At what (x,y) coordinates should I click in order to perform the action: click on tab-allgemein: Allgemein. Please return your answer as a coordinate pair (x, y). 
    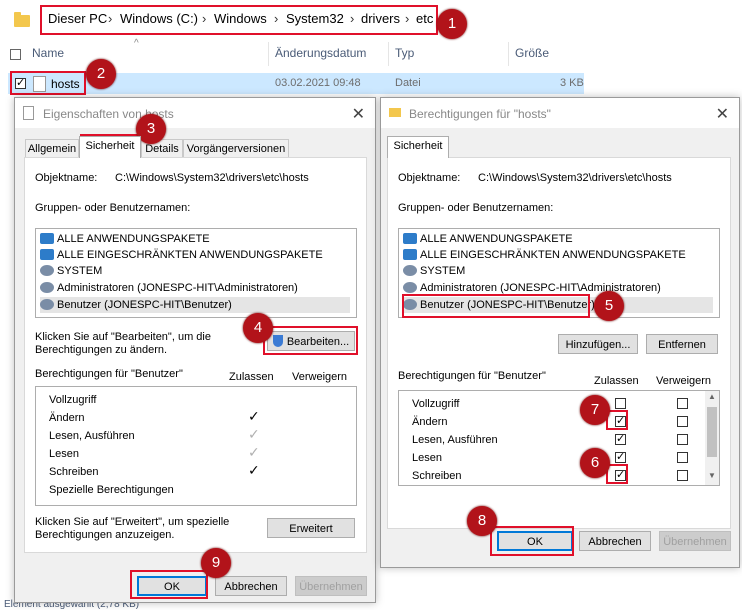
    Looking at the image, I should click on (52, 148).